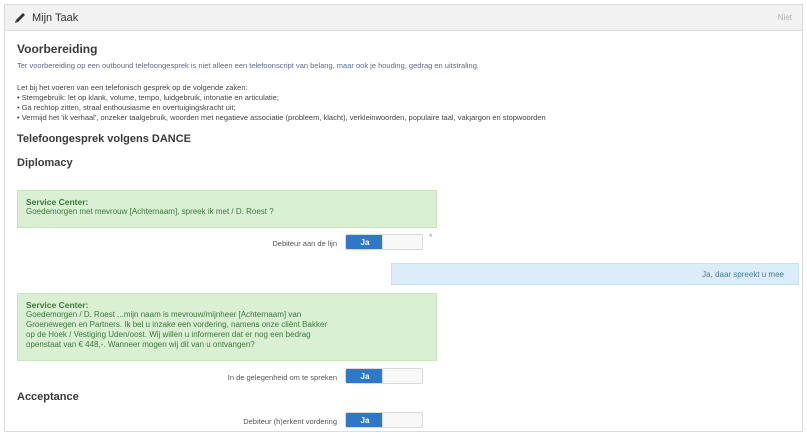 Image resolution: width=807 pixels, height=433 pixels. I want to click on acceptance-heading: Acceptance, so click(48, 397).